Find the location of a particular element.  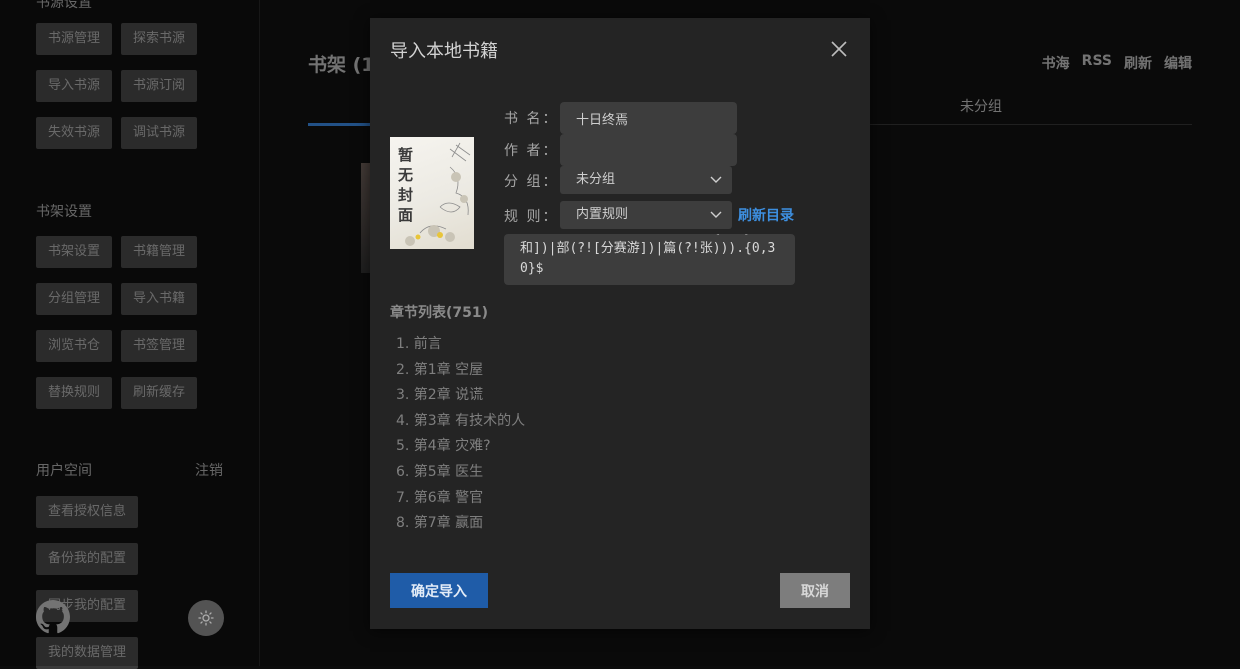

confirm-import-button: 确定导入 is located at coordinates (439, 590).